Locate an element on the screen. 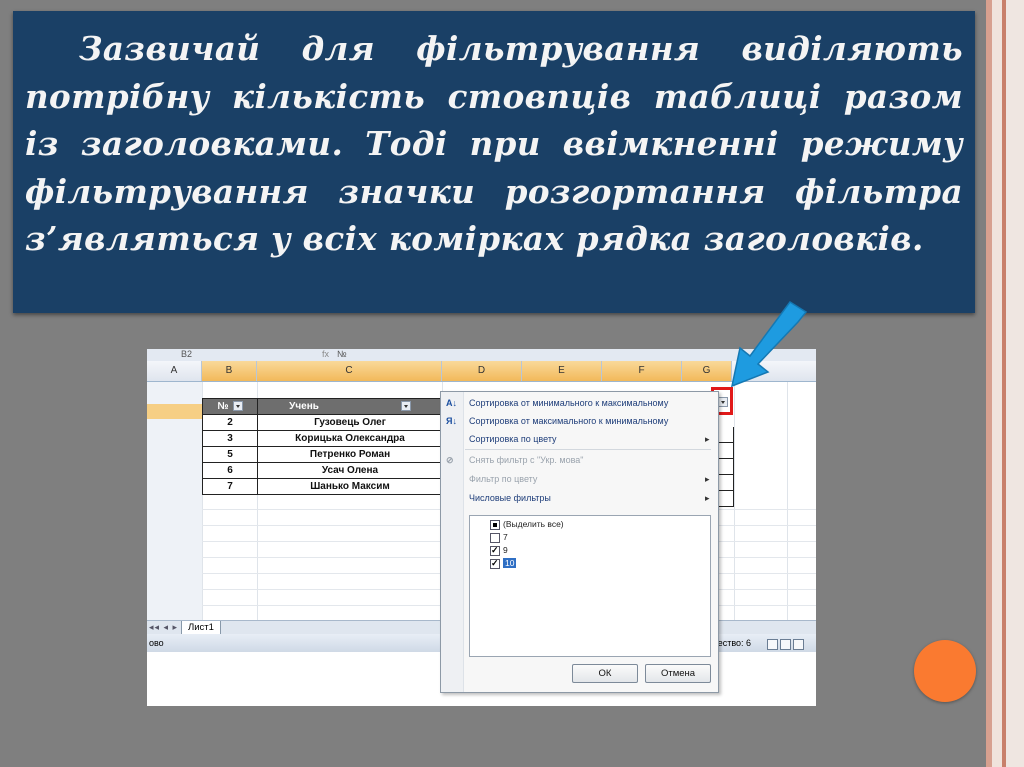 The image size is (1024, 767). menu-item-filter-color: Фильтр по цвету ▸ is located at coordinates (589, 479).